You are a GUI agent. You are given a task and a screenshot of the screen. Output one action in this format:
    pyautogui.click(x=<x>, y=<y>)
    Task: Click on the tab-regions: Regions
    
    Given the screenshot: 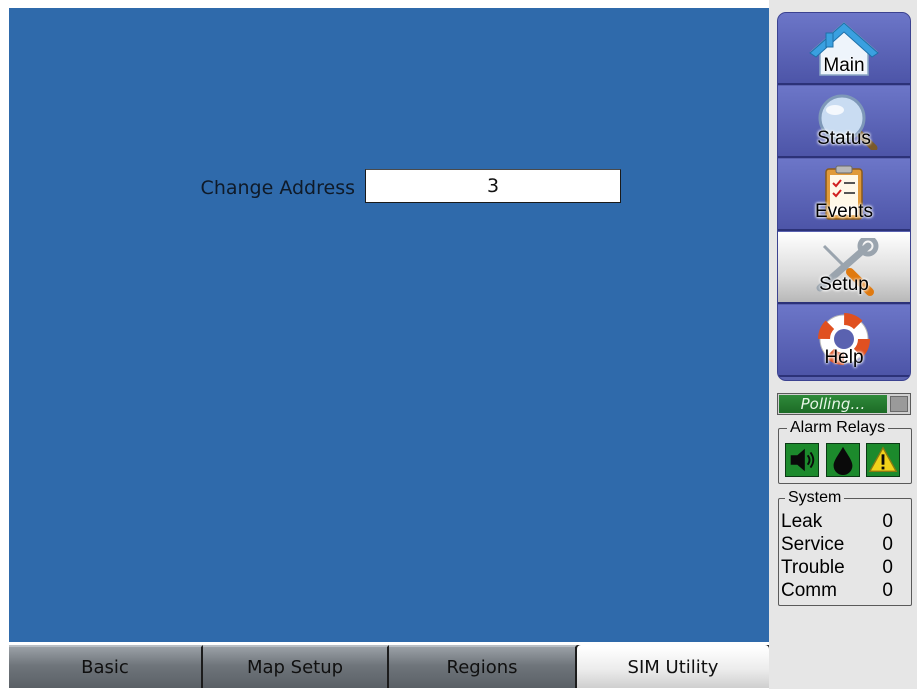 What is the action you would take?
    pyautogui.click(x=483, y=666)
    